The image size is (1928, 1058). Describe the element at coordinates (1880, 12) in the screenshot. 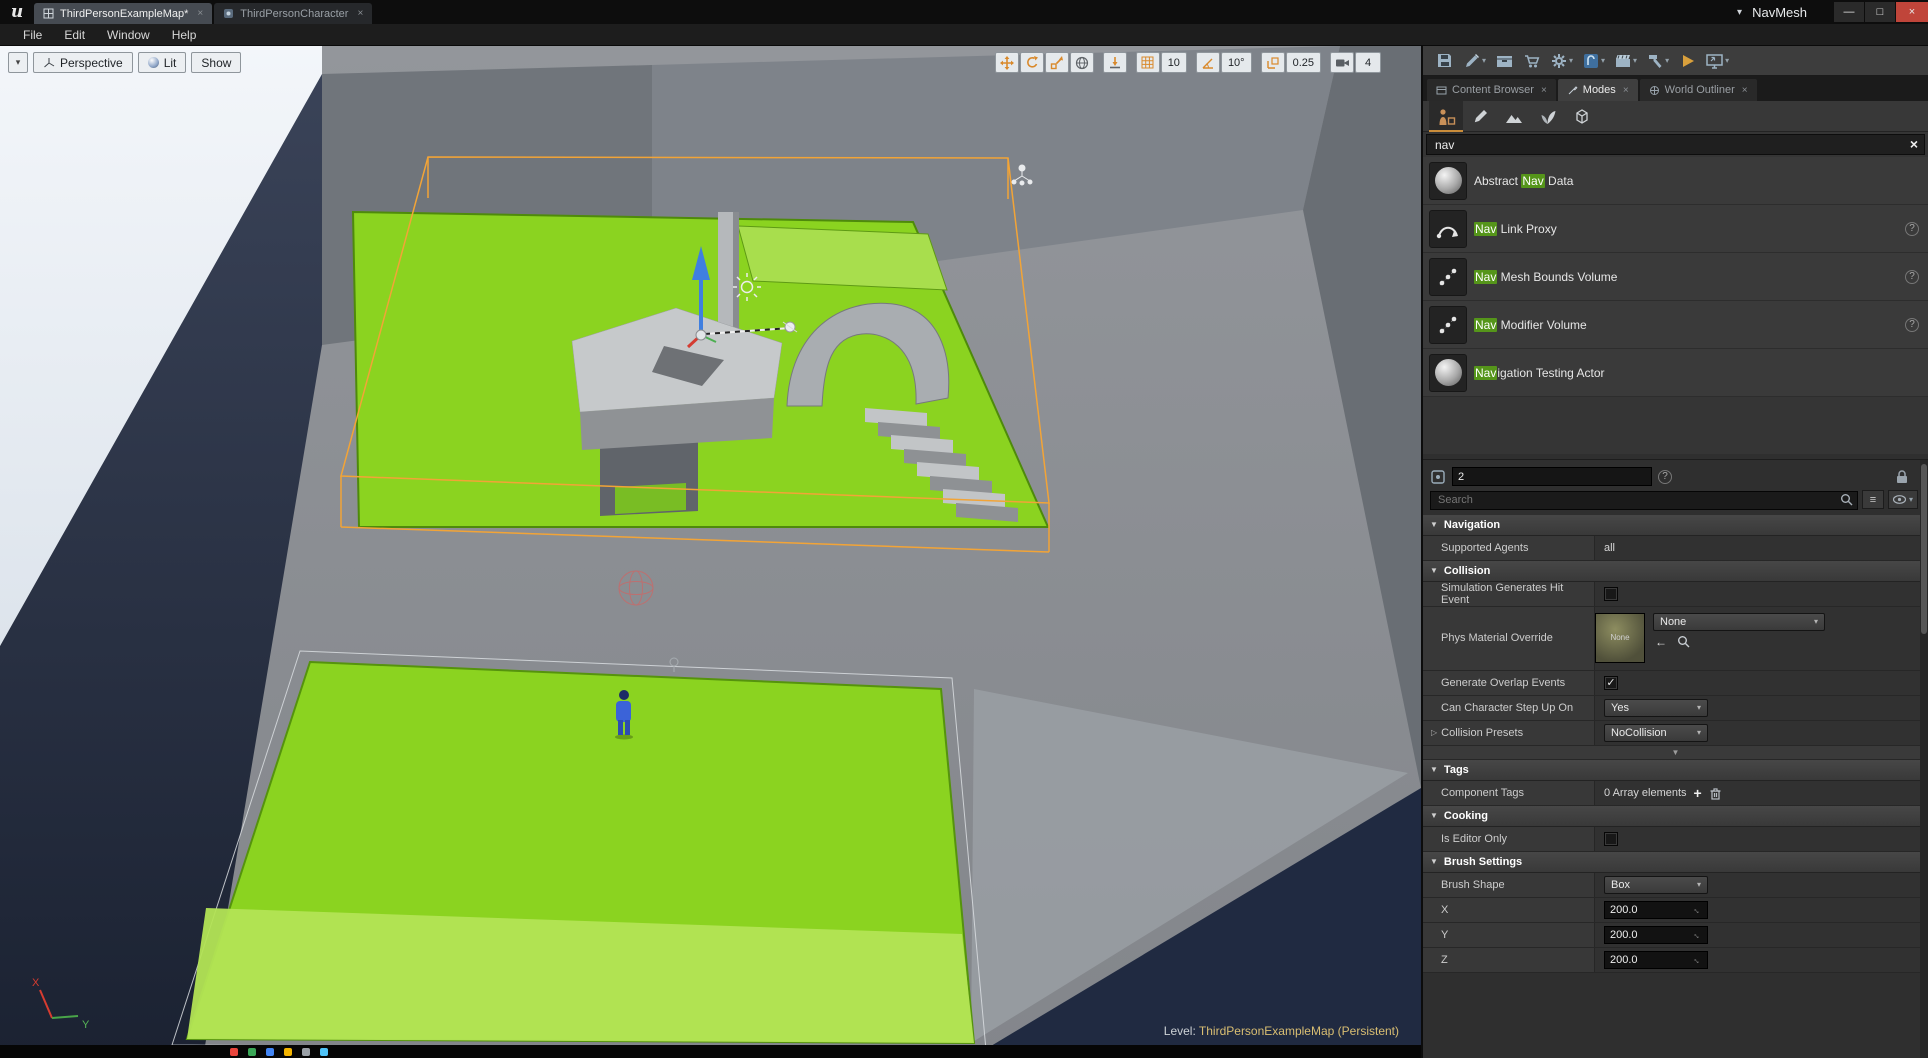

I see `maximize-button: □` at that location.